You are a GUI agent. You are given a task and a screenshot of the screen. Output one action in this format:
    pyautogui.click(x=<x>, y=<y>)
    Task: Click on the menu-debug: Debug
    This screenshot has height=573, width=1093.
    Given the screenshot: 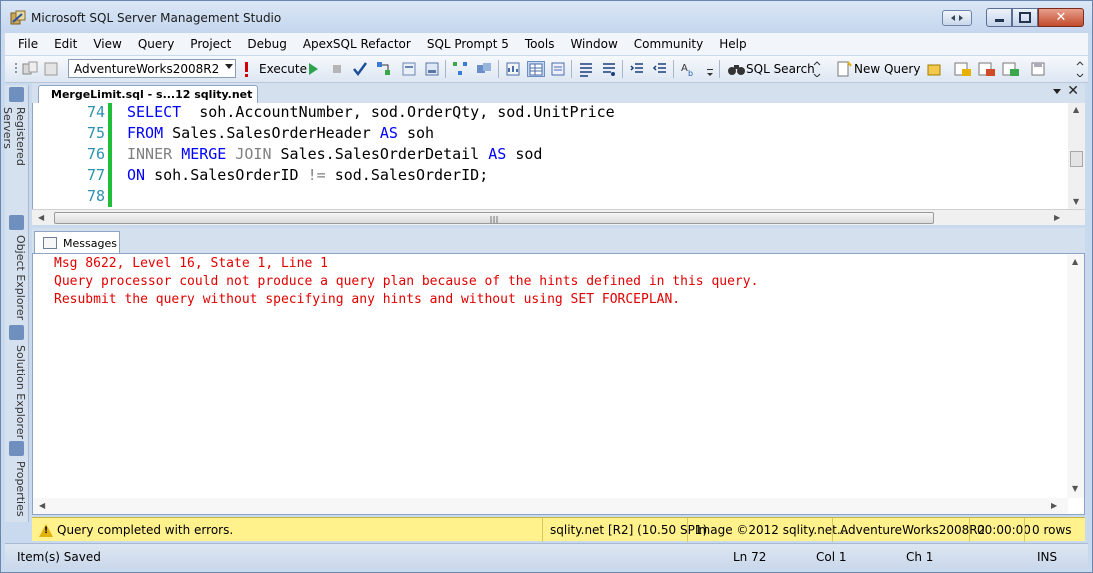 What is the action you would take?
    pyautogui.click(x=266, y=44)
    